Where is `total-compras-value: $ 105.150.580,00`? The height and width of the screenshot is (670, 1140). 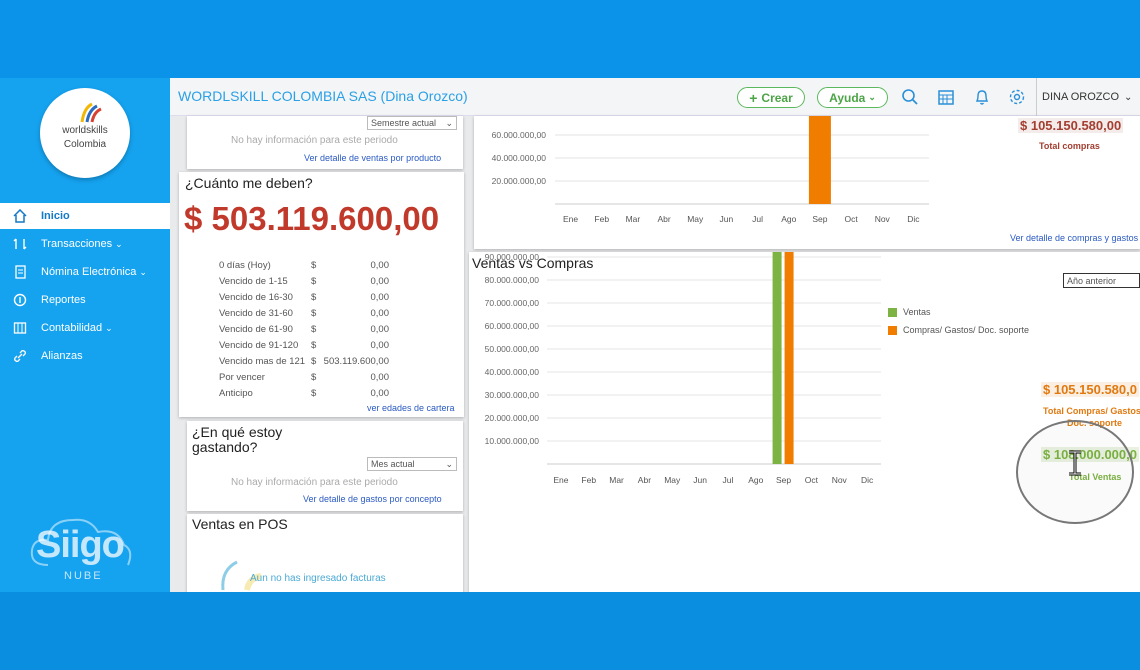
total-compras-value: $ 105.150.580,00 is located at coordinates (1071, 125).